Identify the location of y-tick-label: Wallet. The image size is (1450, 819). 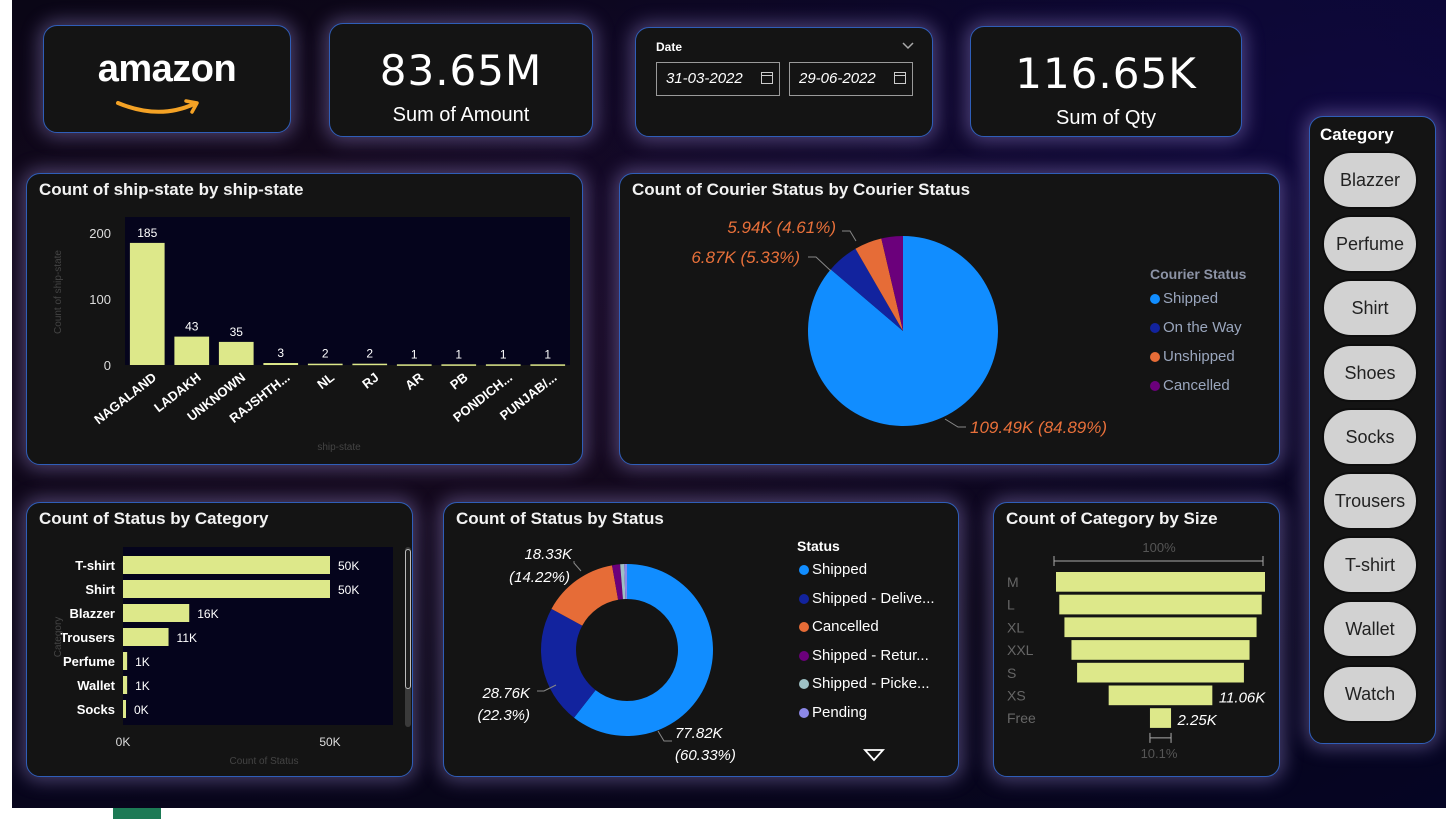
(96, 685).